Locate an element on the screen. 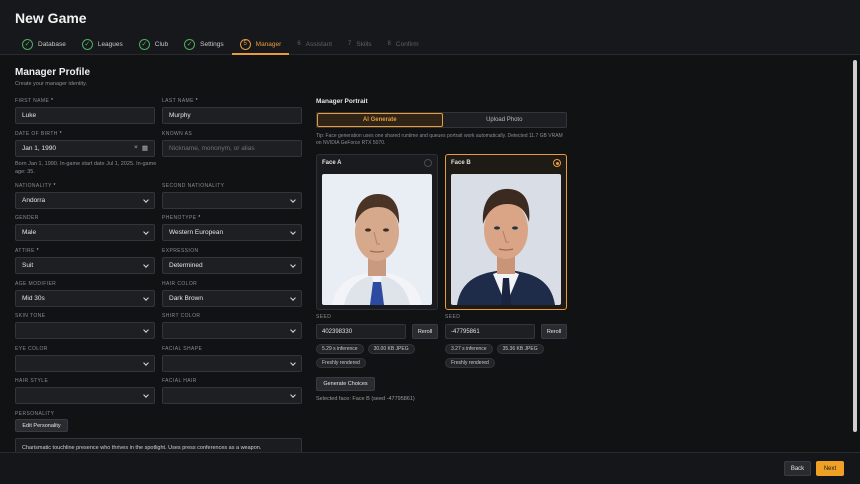  hair-color-value: Dark Brown is located at coordinates (186, 298).